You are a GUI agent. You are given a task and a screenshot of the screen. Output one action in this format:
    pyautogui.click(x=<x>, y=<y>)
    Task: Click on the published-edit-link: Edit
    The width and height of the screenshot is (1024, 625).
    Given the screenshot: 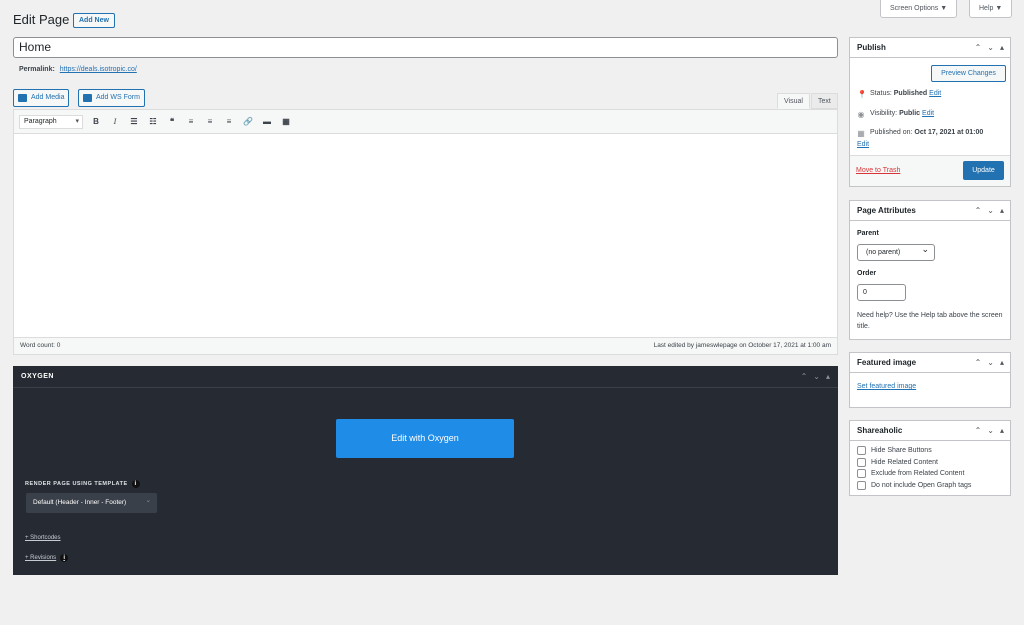 What is the action you would take?
    pyautogui.click(x=863, y=144)
    